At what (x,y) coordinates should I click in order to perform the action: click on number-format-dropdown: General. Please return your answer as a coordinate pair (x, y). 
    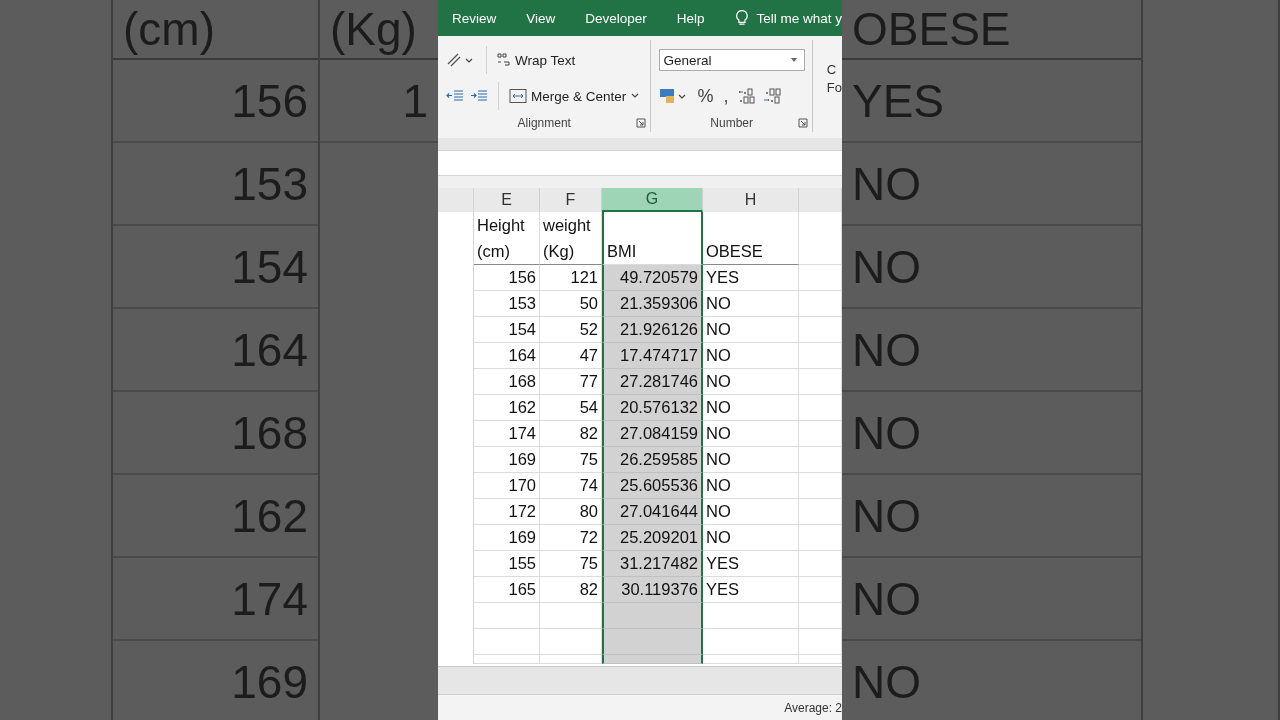
    Looking at the image, I should click on (732, 60).